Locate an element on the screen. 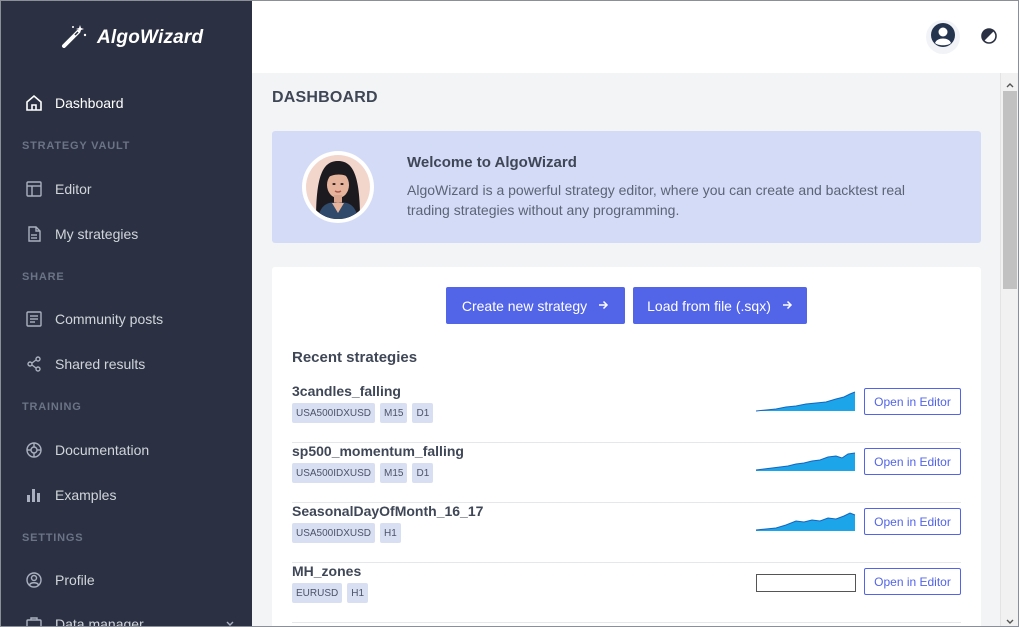 This screenshot has width=1019, height=627. section-strategy-vault: STRATEGY VAULT is located at coordinates (76, 146).